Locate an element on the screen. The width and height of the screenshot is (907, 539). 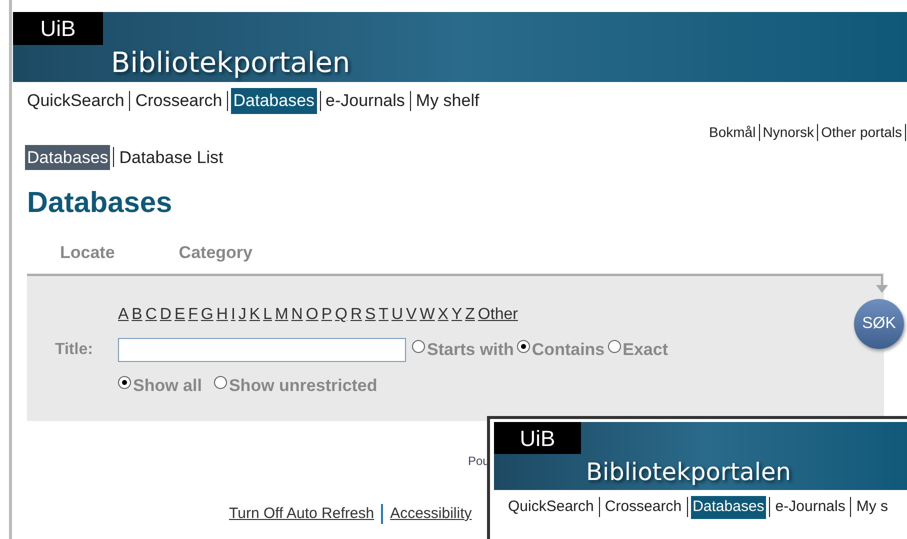
letter-link: X is located at coordinates (443, 315).